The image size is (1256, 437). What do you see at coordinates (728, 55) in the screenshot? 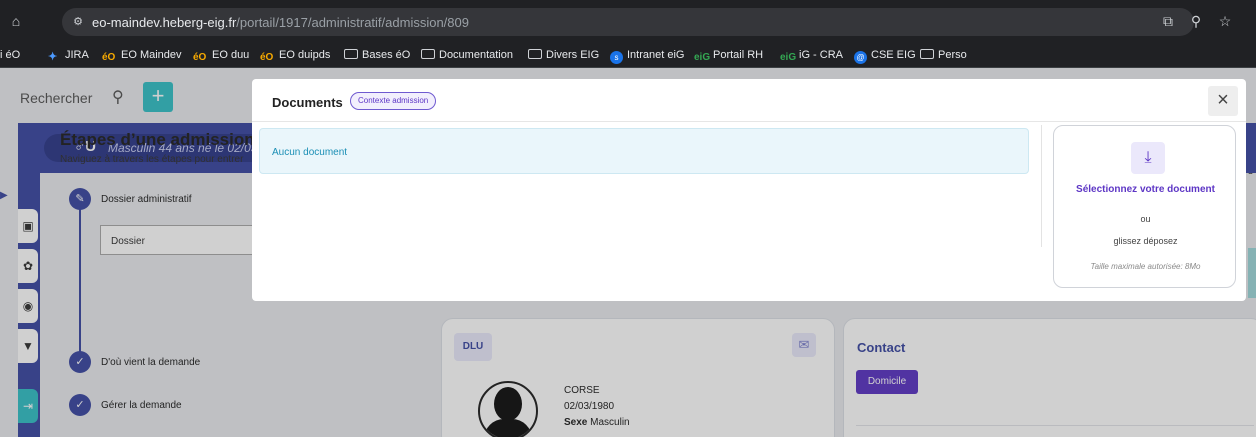
I see `bookmark-item: eiG Portail RH` at bounding box center [728, 55].